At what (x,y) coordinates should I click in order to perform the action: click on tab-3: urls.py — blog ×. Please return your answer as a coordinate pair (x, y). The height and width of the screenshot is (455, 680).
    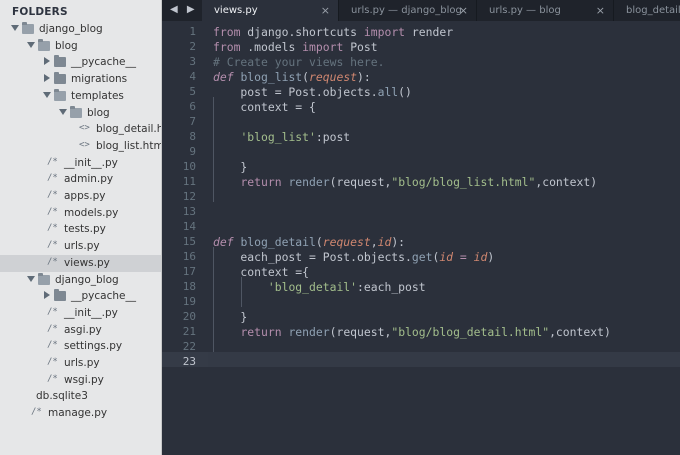
    Looking at the image, I should click on (545, 10).